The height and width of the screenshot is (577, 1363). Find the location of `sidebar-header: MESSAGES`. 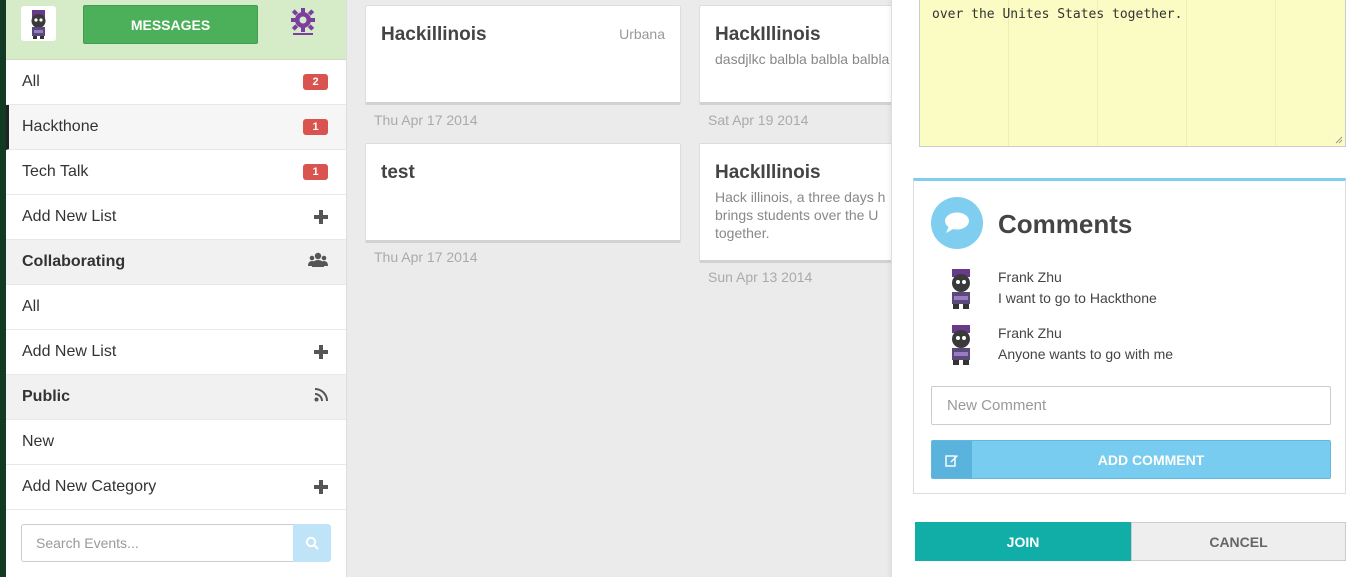

sidebar-header: MESSAGES is located at coordinates (176, 30).